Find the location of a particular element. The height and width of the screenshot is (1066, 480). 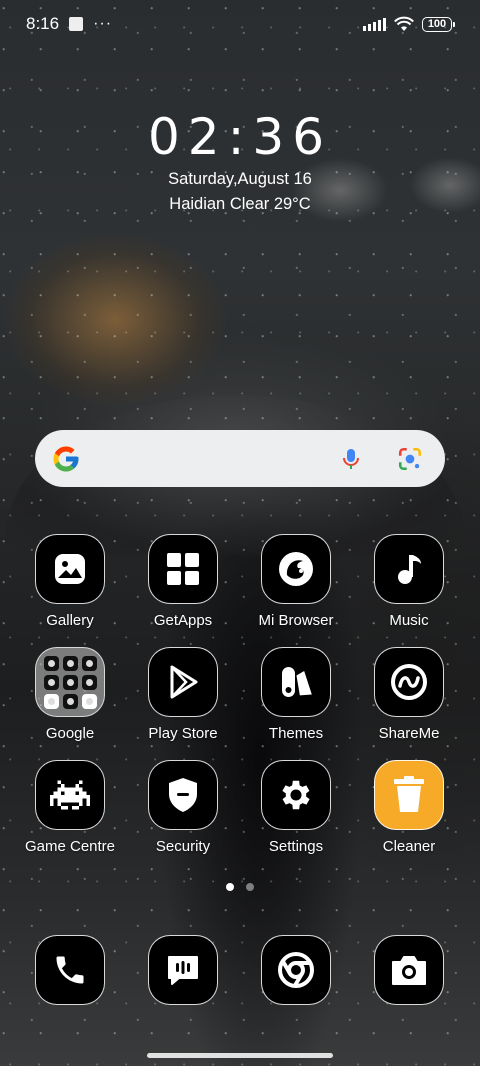

more-notifications-icon: ··· is located at coordinates (103, 23).